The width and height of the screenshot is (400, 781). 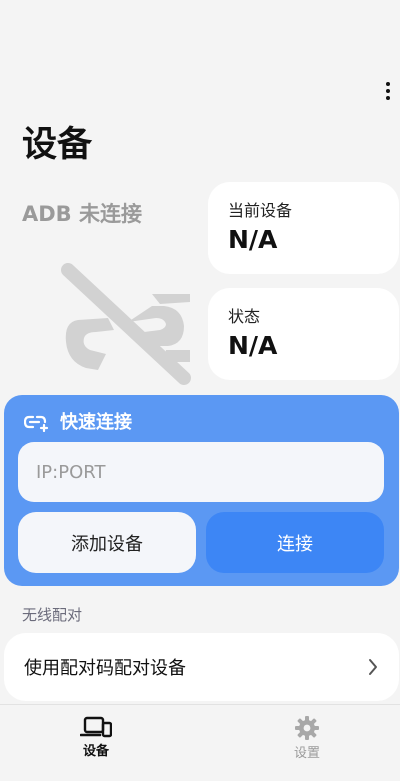 I want to click on quick-connect-title: 快速连接, so click(x=96, y=422).